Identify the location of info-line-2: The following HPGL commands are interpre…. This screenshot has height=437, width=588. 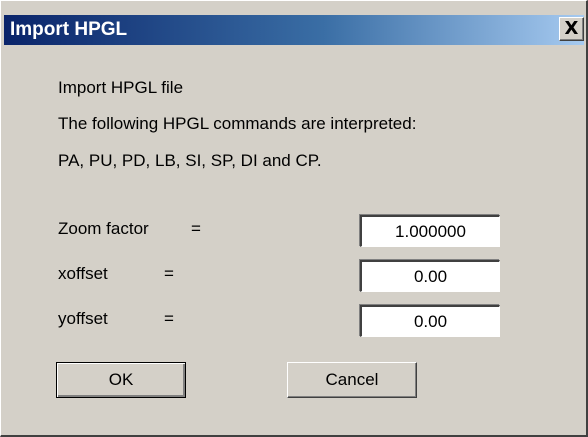
(237, 123).